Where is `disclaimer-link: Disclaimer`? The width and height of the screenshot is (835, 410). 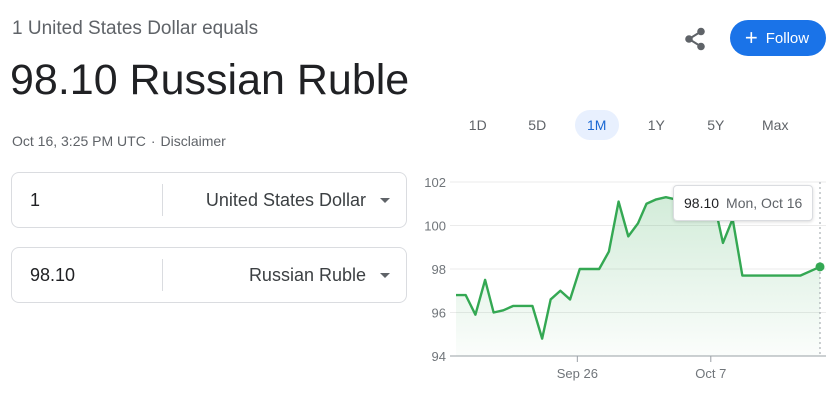 disclaimer-link: Disclaimer is located at coordinates (193, 141).